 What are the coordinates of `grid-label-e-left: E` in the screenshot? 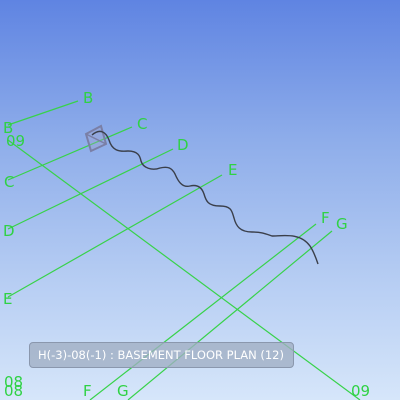 It's located at (7, 299).